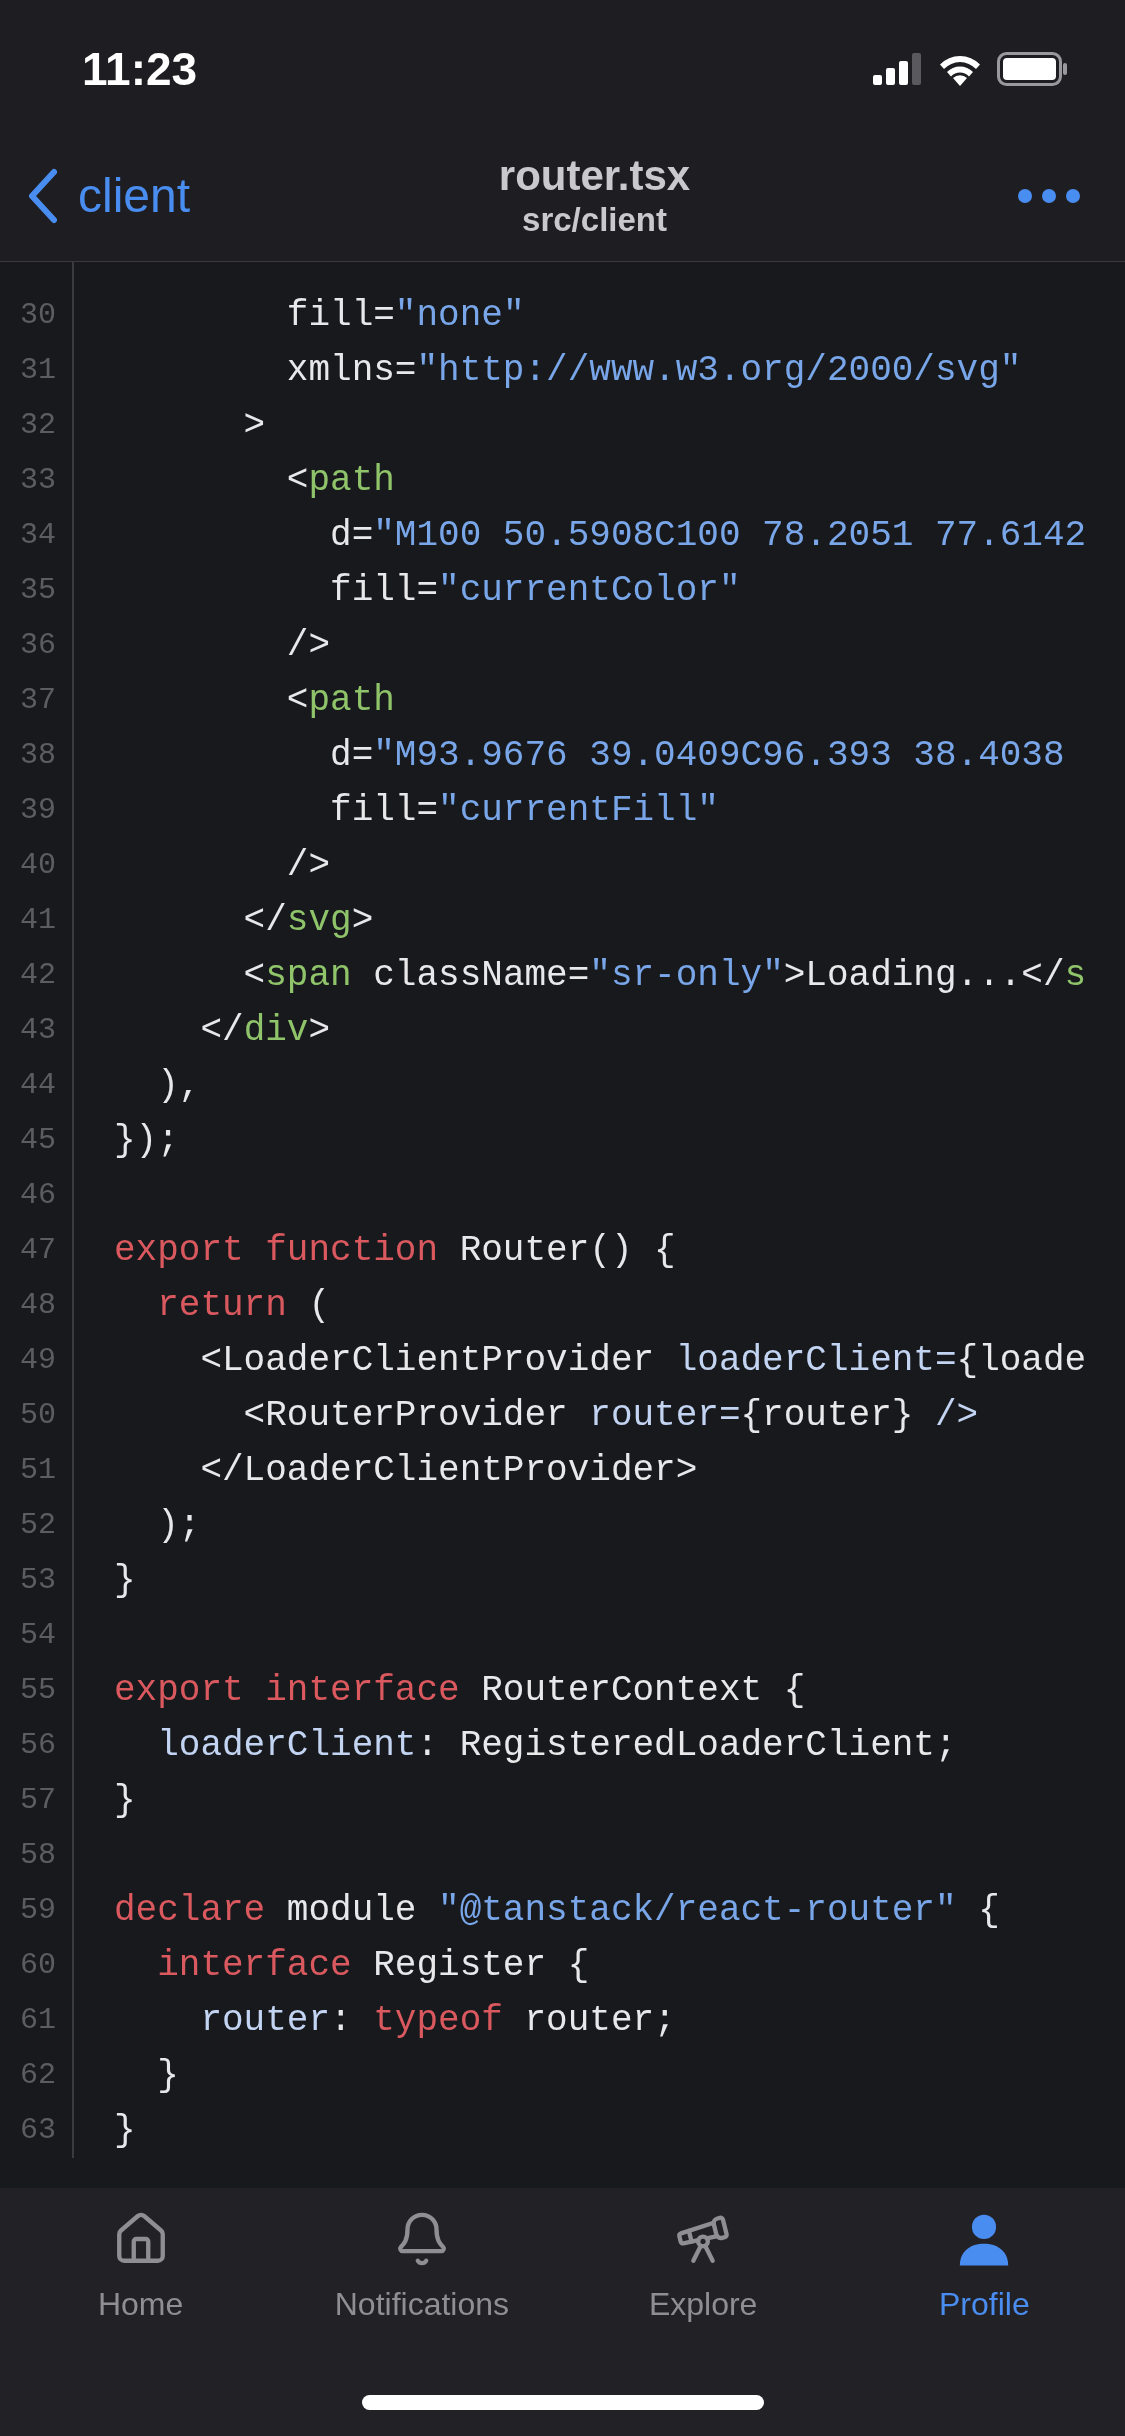 The image size is (1125, 2436). I want to click on line-number: 33, so click(38, 480).